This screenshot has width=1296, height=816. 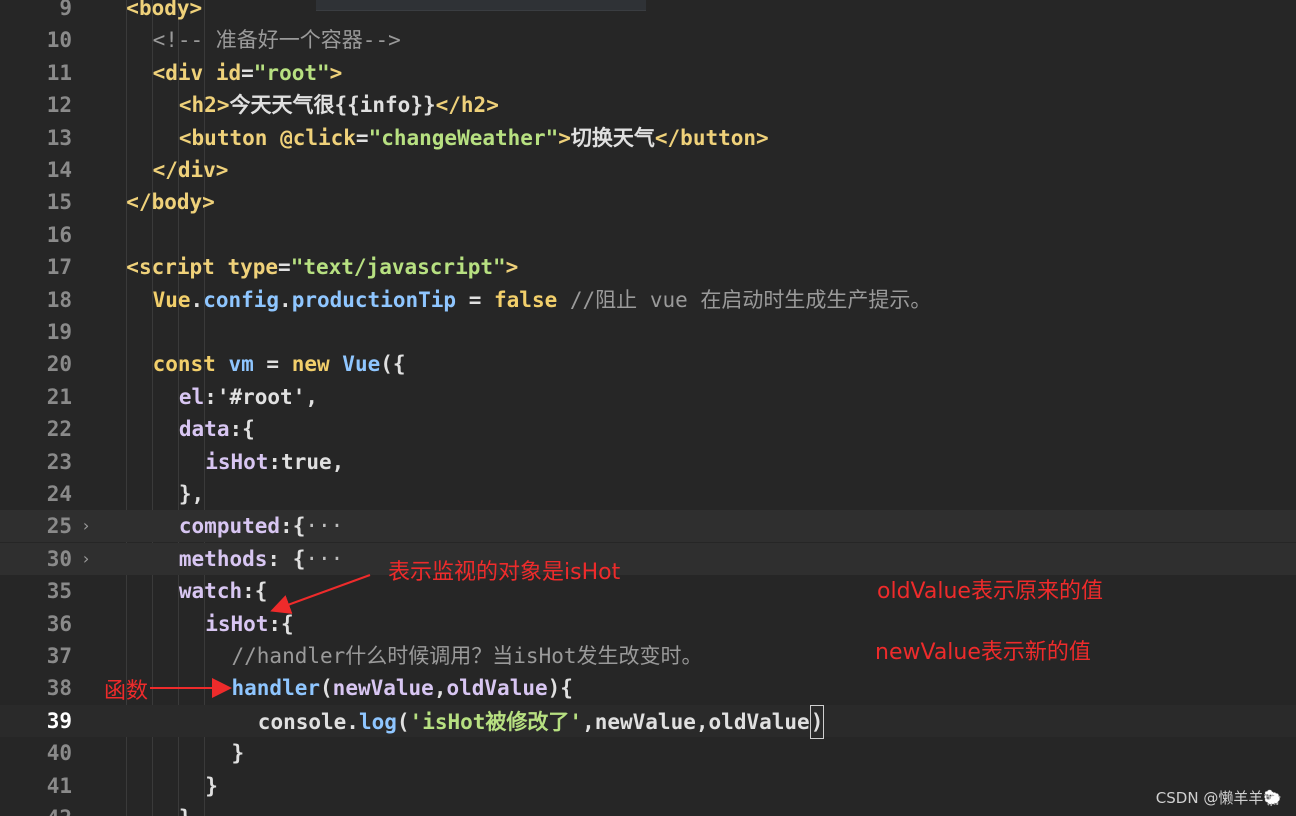 I want to click on line-number: 14, so click(x=59, y=170).